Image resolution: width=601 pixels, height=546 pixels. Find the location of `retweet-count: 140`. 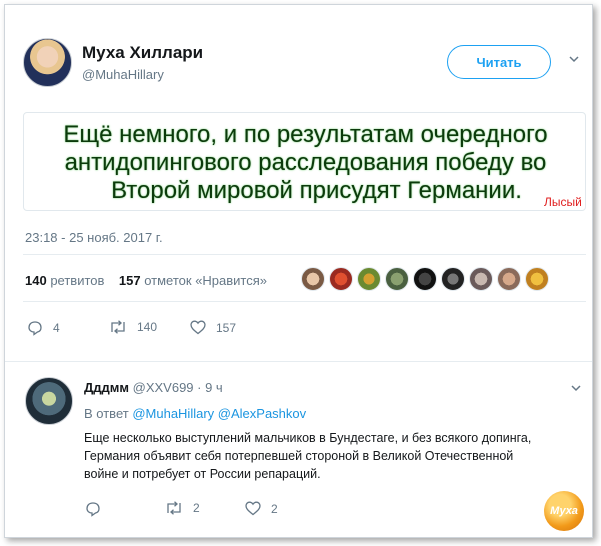

retweet-count: 140 is located at coordinates (147, 327).